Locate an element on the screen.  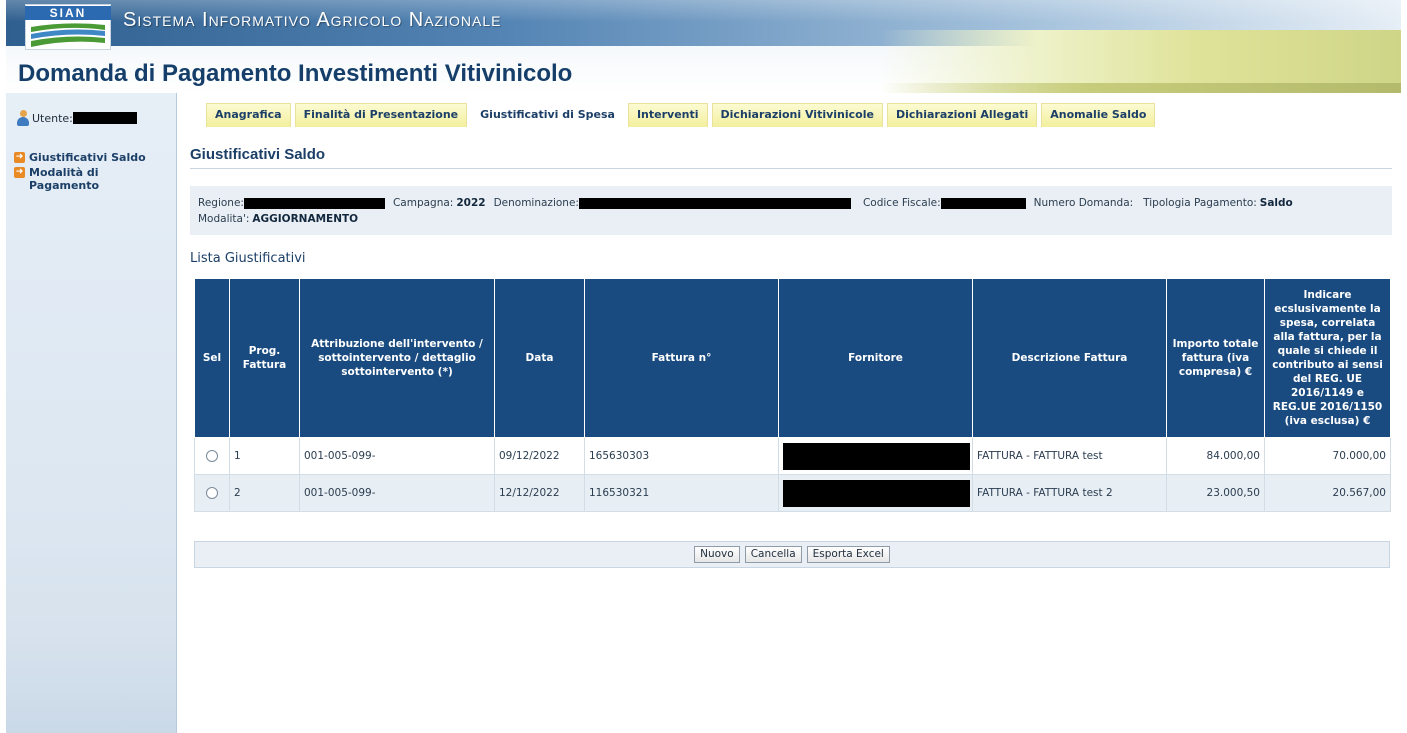
col-header-sel: Sel is located at coordinates (212, 358).